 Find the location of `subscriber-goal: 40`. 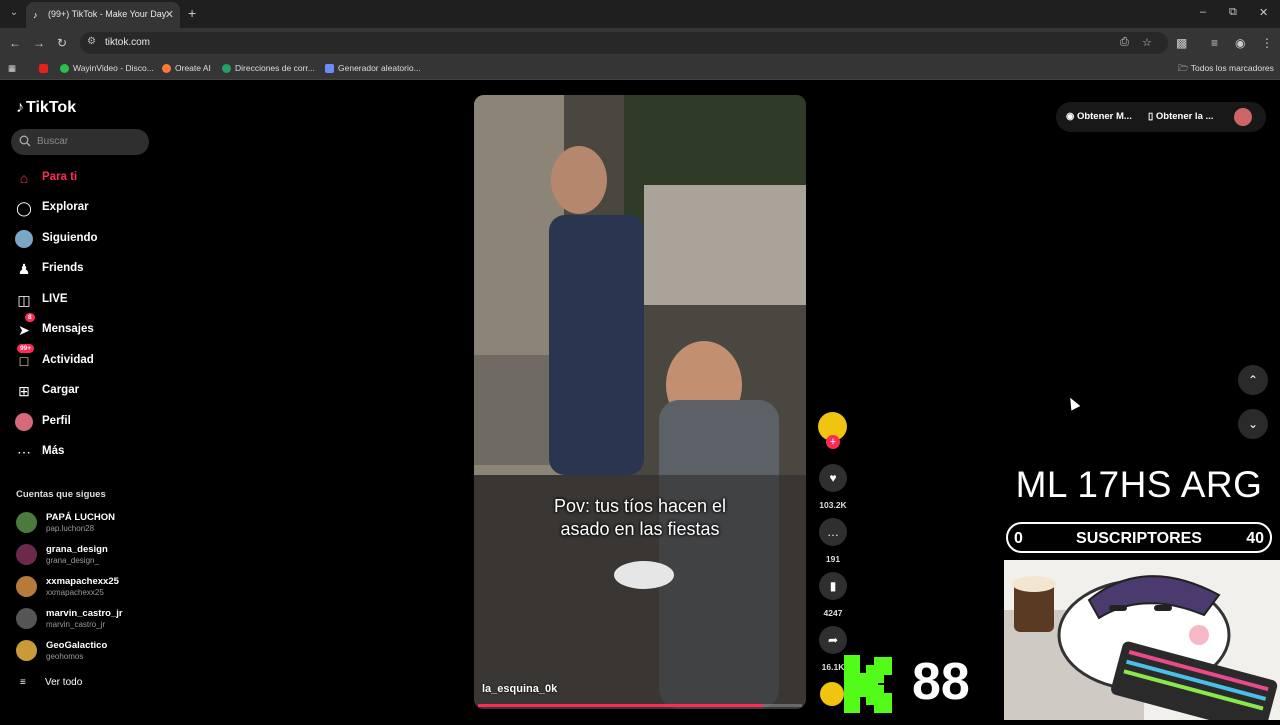

subscriber-goal: 40 is located at coordinates (1255, 538).